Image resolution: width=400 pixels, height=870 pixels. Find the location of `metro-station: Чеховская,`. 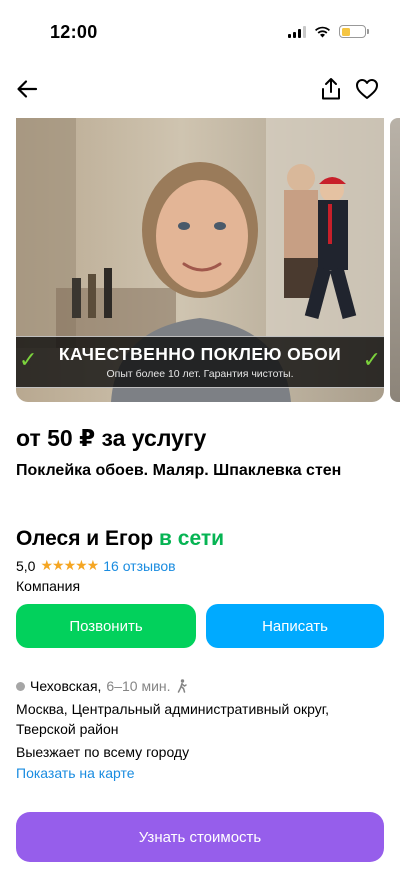

metro-station: Чеховская, is located at coordinates (66, 686).